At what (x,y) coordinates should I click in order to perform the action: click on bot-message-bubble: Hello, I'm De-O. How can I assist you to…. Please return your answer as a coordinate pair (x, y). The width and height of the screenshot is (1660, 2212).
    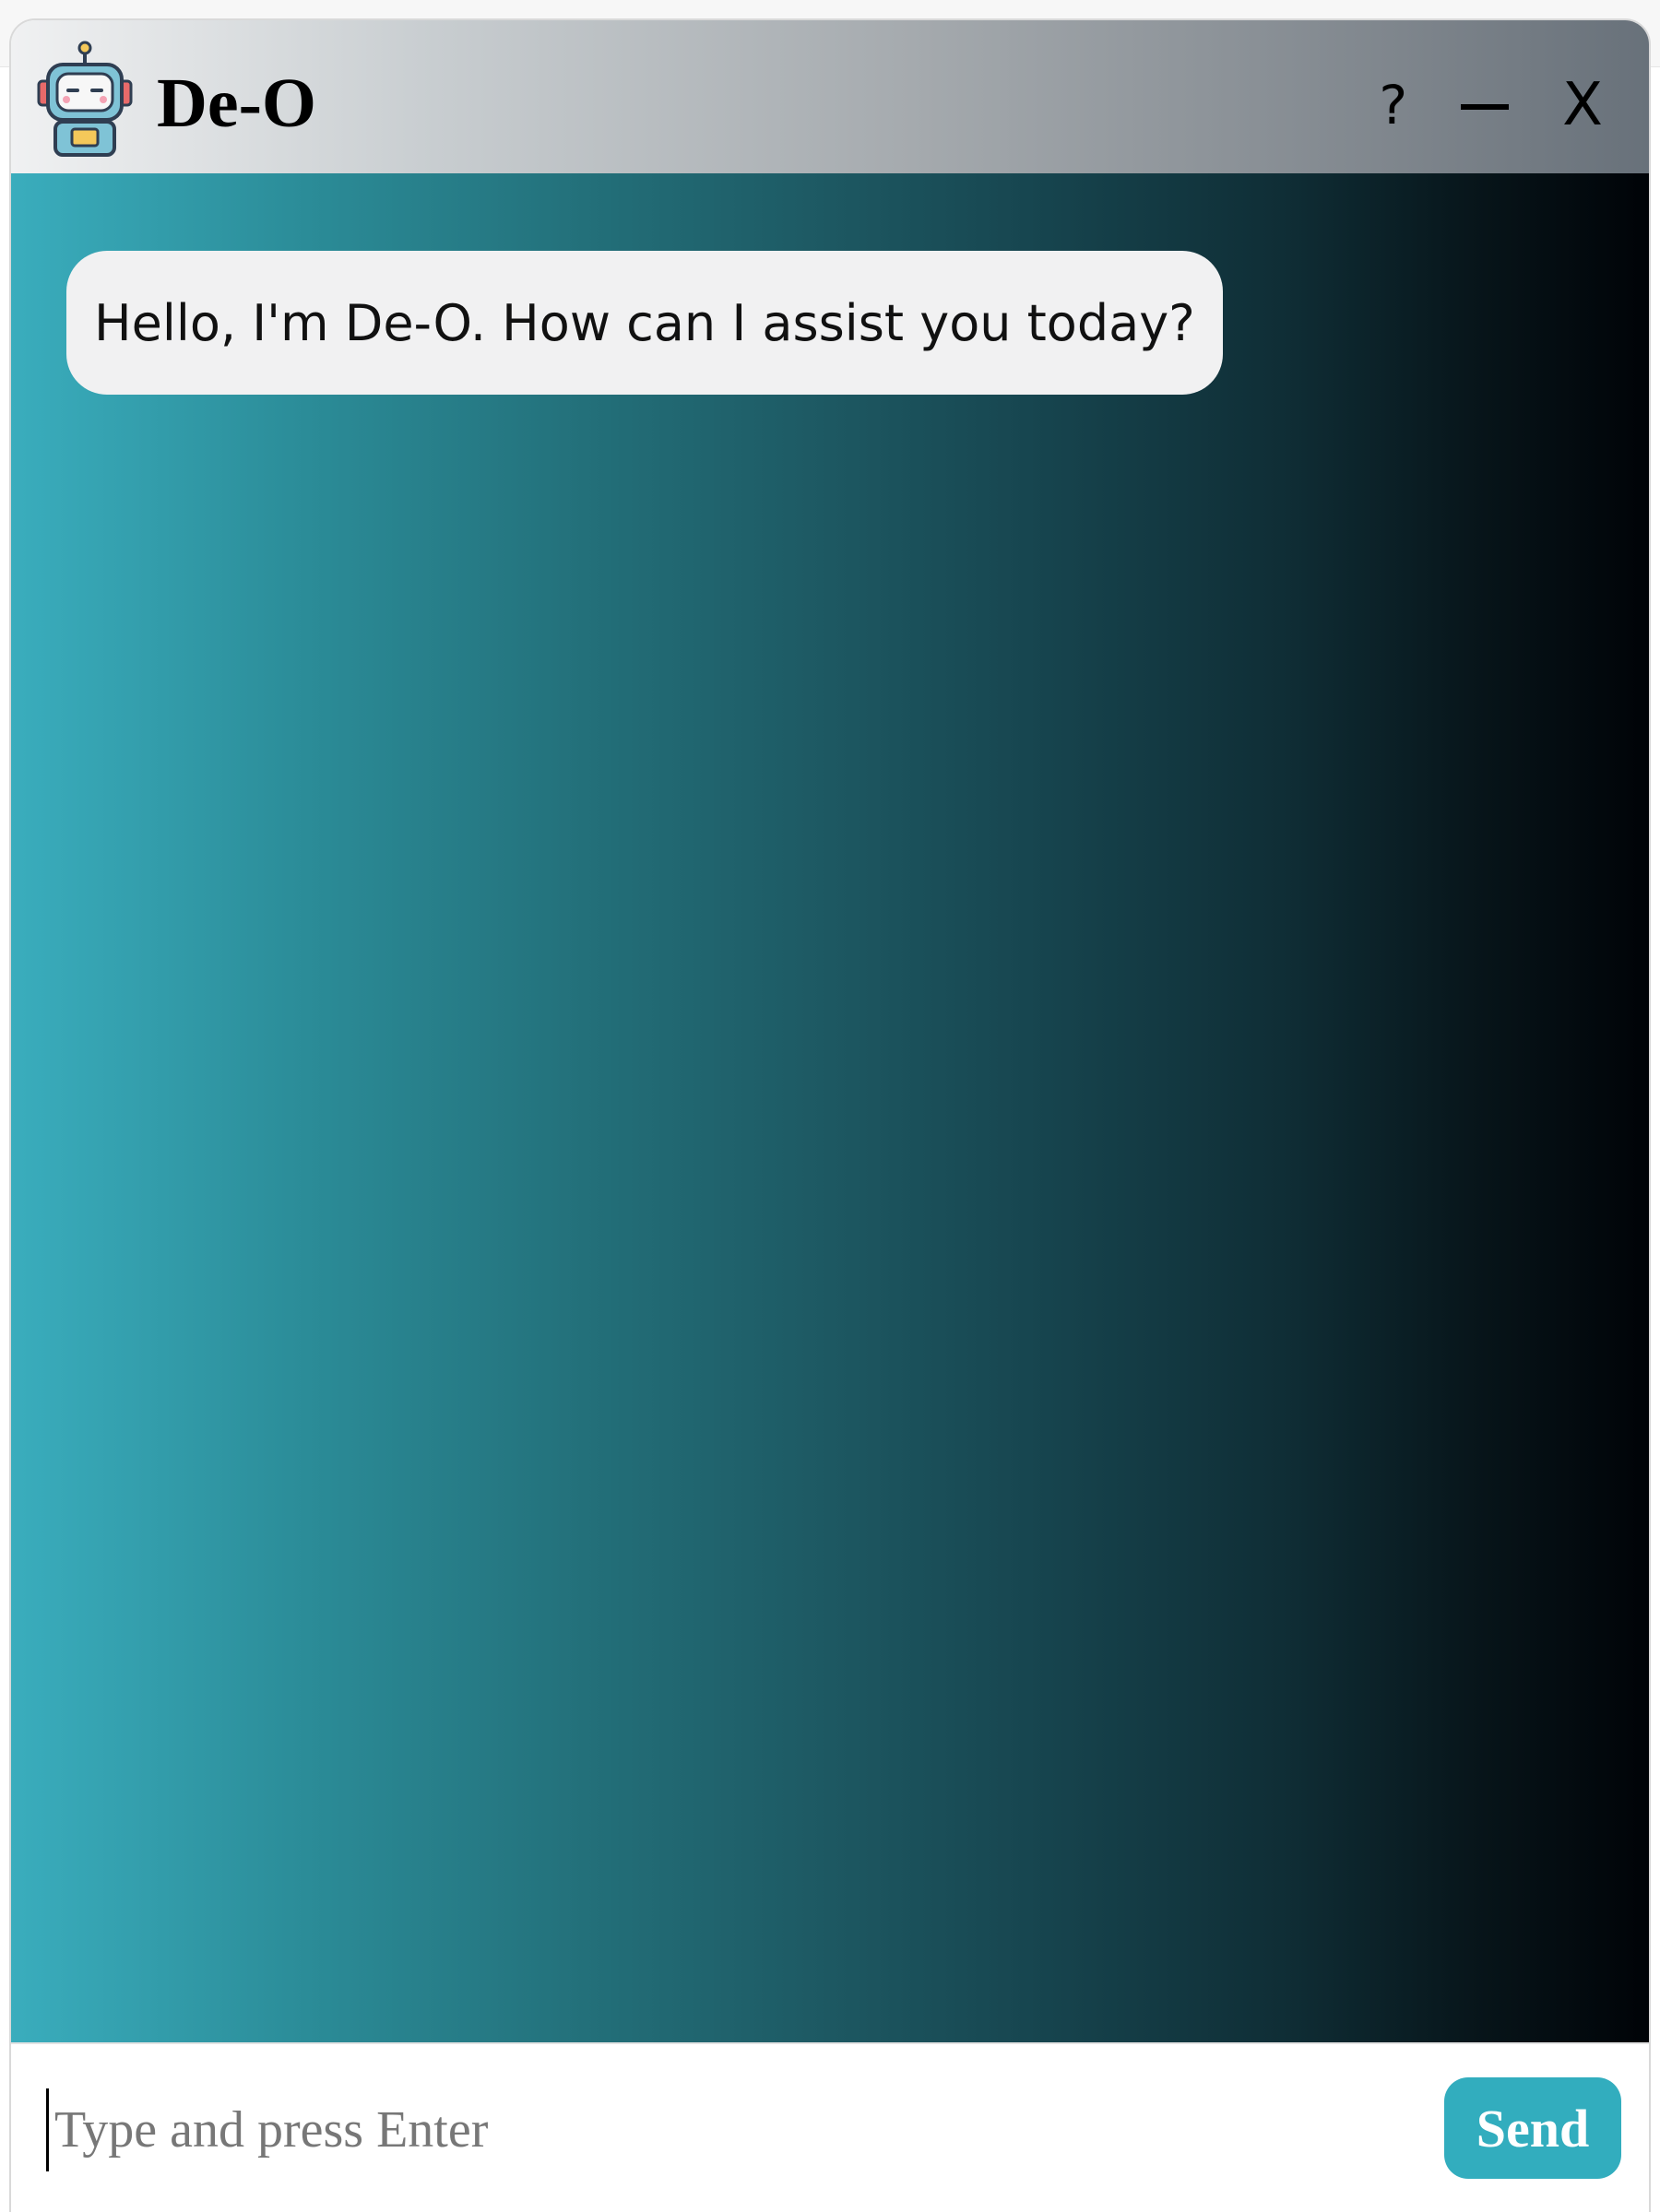
    Looking at the image, I should click on (644, 323).